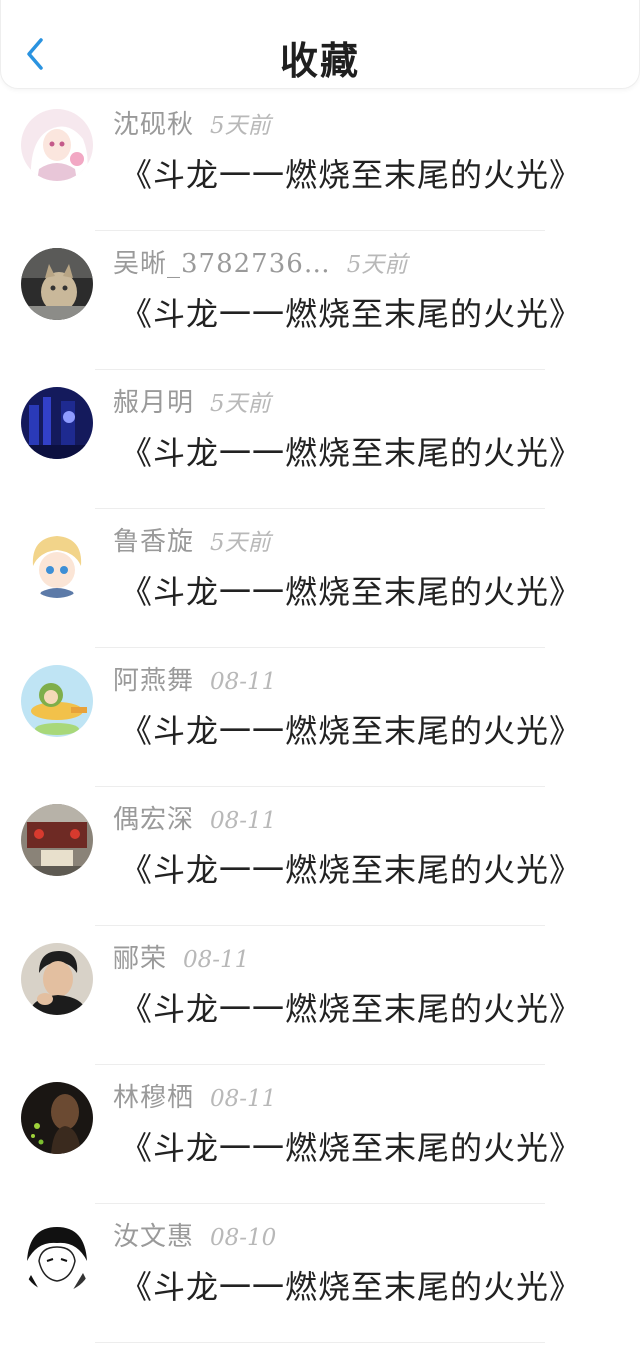  I want to click on user-name: 林穆栖, so click(153, 1098).